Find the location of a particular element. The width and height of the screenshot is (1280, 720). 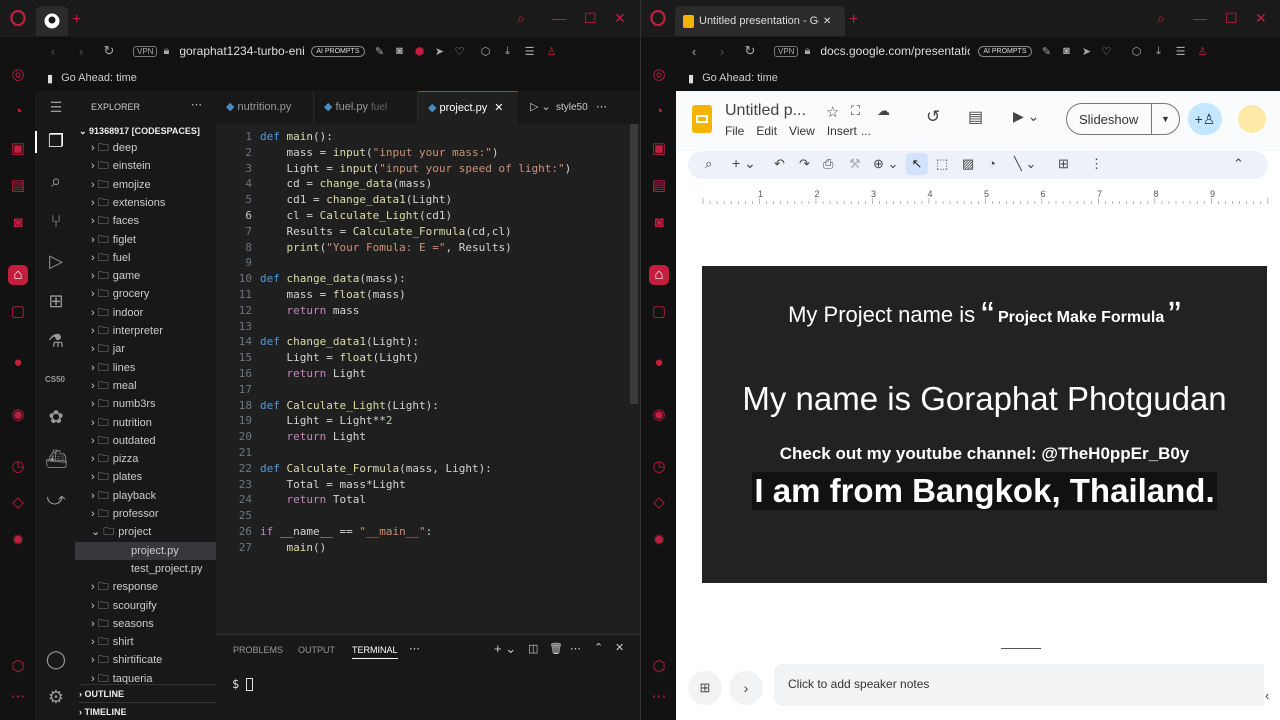

outline-section: › OUTLINE is located at coordinates (147, 693).